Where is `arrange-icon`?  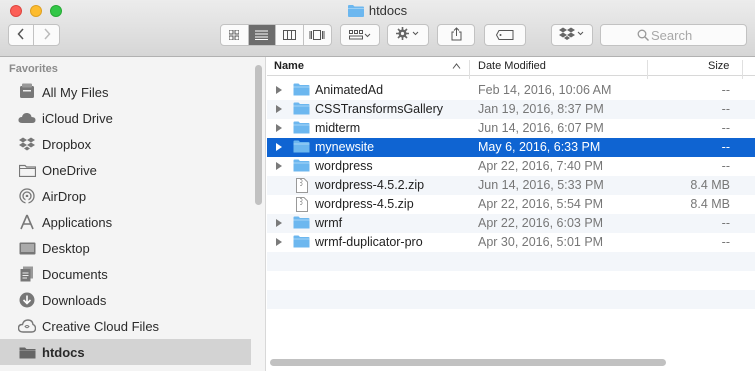
arrange-icon is located at coordinates (360, 35).